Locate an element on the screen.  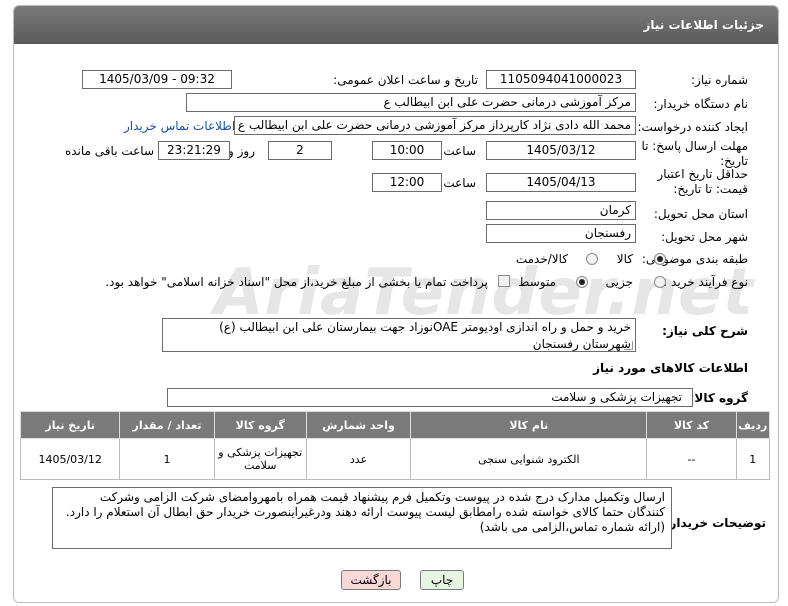
category-goods-radio is located at coordinates (660, 259).